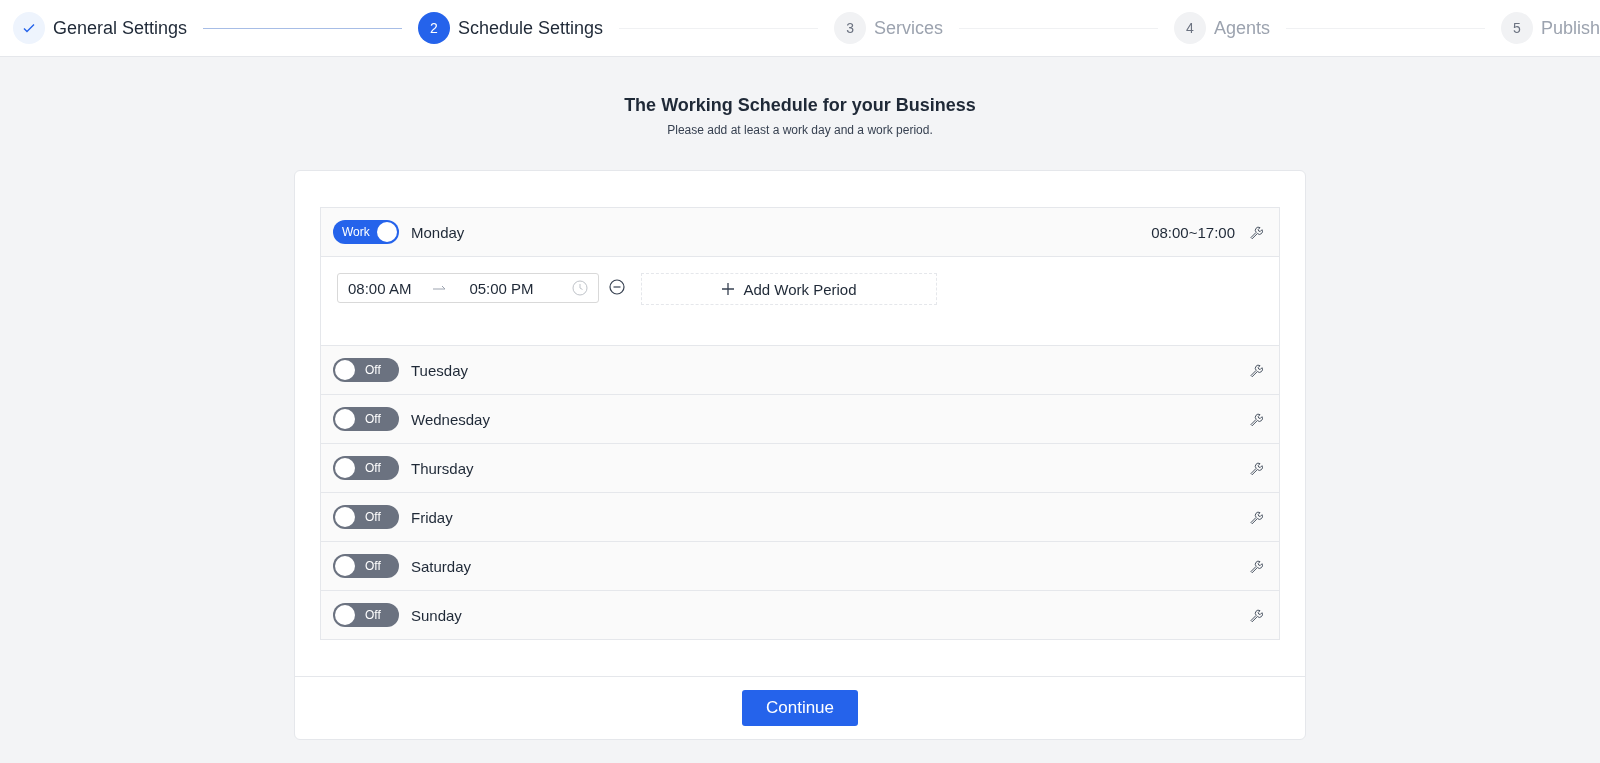  Describe the element at coordinates (441, 566) in the screenshot. I see `day-name: Saturday` at that location.